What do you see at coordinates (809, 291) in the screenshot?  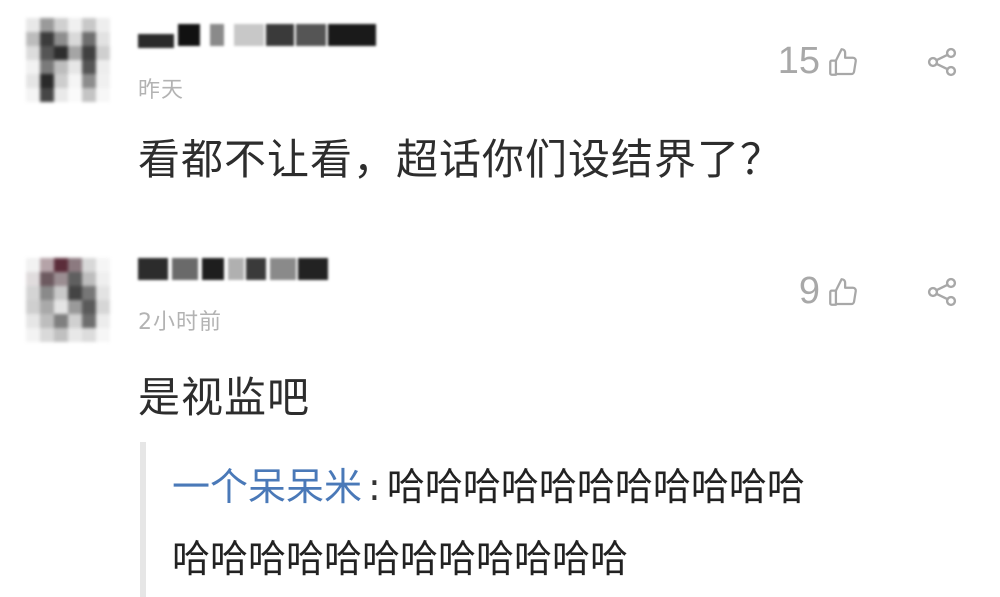 I see `like-count: 9` at bounding box center [809, 291].